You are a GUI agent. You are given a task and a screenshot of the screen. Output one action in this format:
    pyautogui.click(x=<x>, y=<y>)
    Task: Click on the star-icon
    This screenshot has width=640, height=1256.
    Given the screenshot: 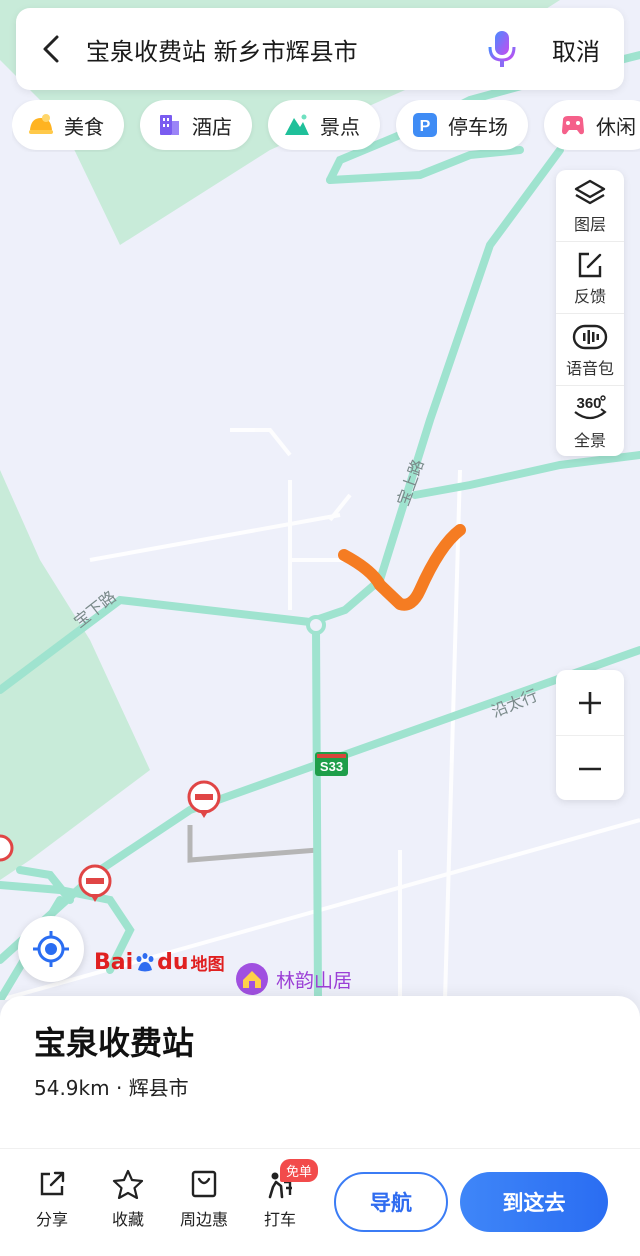 What is the action you would take?
    pyautogui.click(x=128, y=1184)
    